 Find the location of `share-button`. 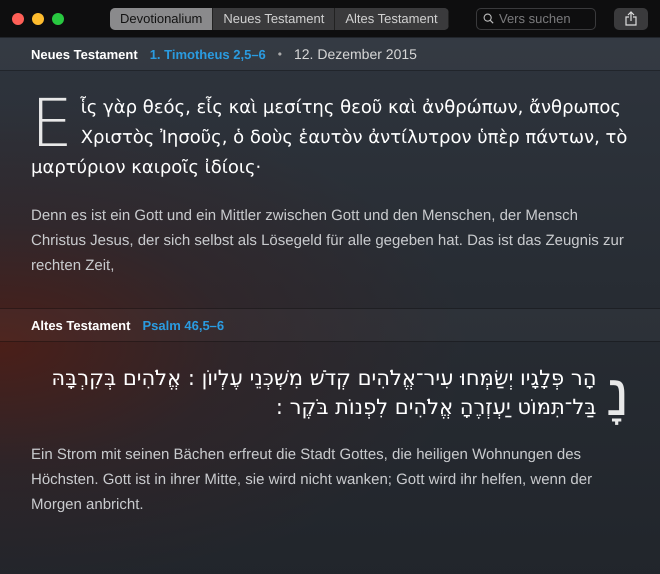

share-button is located at coordinates (631, 19).